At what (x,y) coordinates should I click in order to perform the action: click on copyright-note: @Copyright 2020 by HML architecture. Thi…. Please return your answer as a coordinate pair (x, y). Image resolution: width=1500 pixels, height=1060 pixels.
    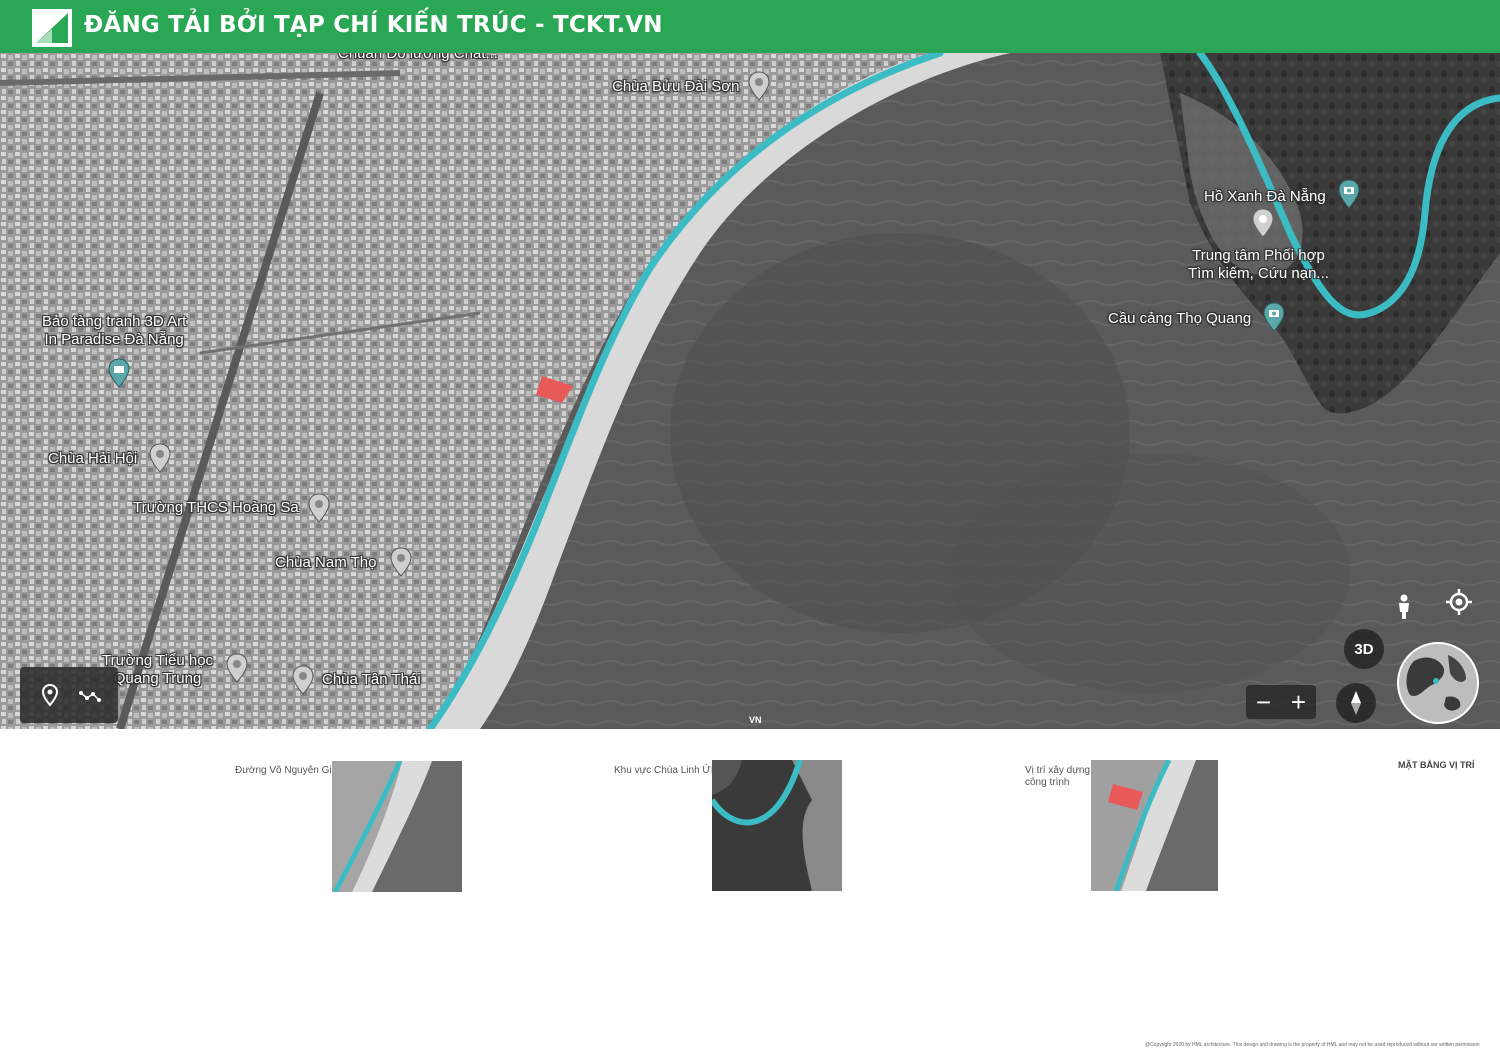
    Looking at the image, I should click on (1312, 1045).